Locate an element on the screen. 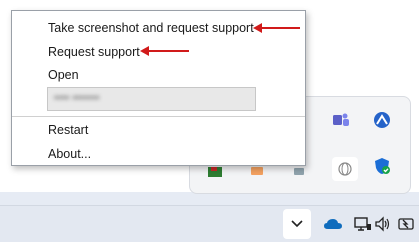 The width and height of the screenshot is (419, 242). menu-text-field: •••• ••••••• is located at coordinates (151, 99).